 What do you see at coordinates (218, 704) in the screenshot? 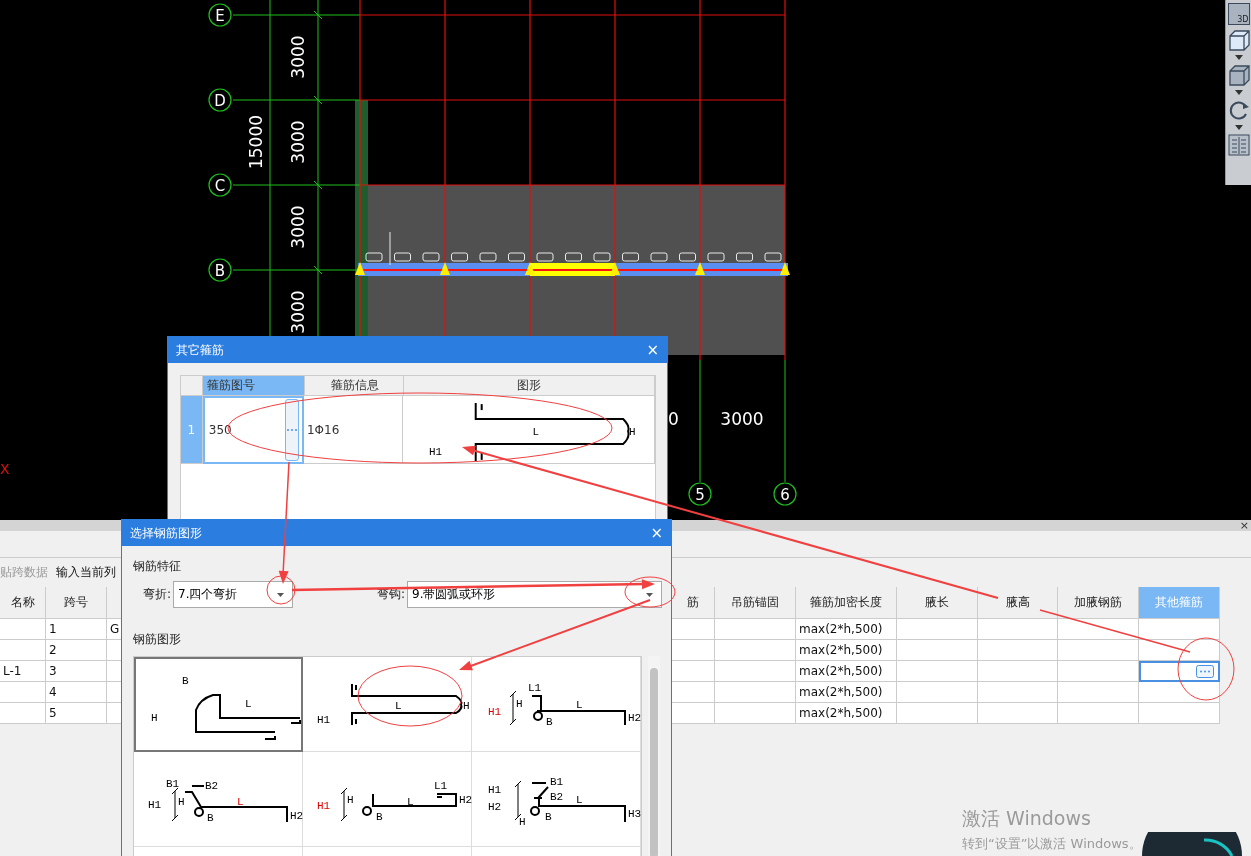
I see `shape-option: B H L` at bounding box center [218, 704].